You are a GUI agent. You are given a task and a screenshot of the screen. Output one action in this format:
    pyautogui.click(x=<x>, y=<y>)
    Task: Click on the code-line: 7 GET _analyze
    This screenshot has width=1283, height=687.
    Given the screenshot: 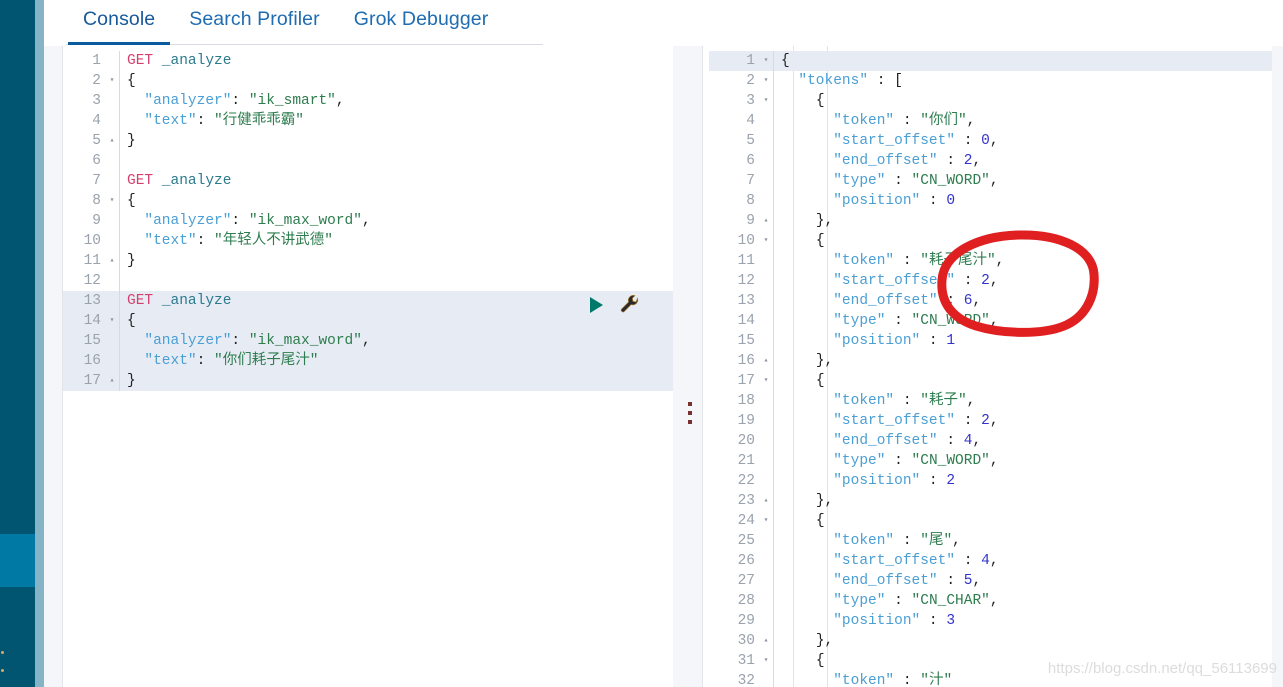 What is the action you would take?
    pyautogui.click(x=368, y=181)
    